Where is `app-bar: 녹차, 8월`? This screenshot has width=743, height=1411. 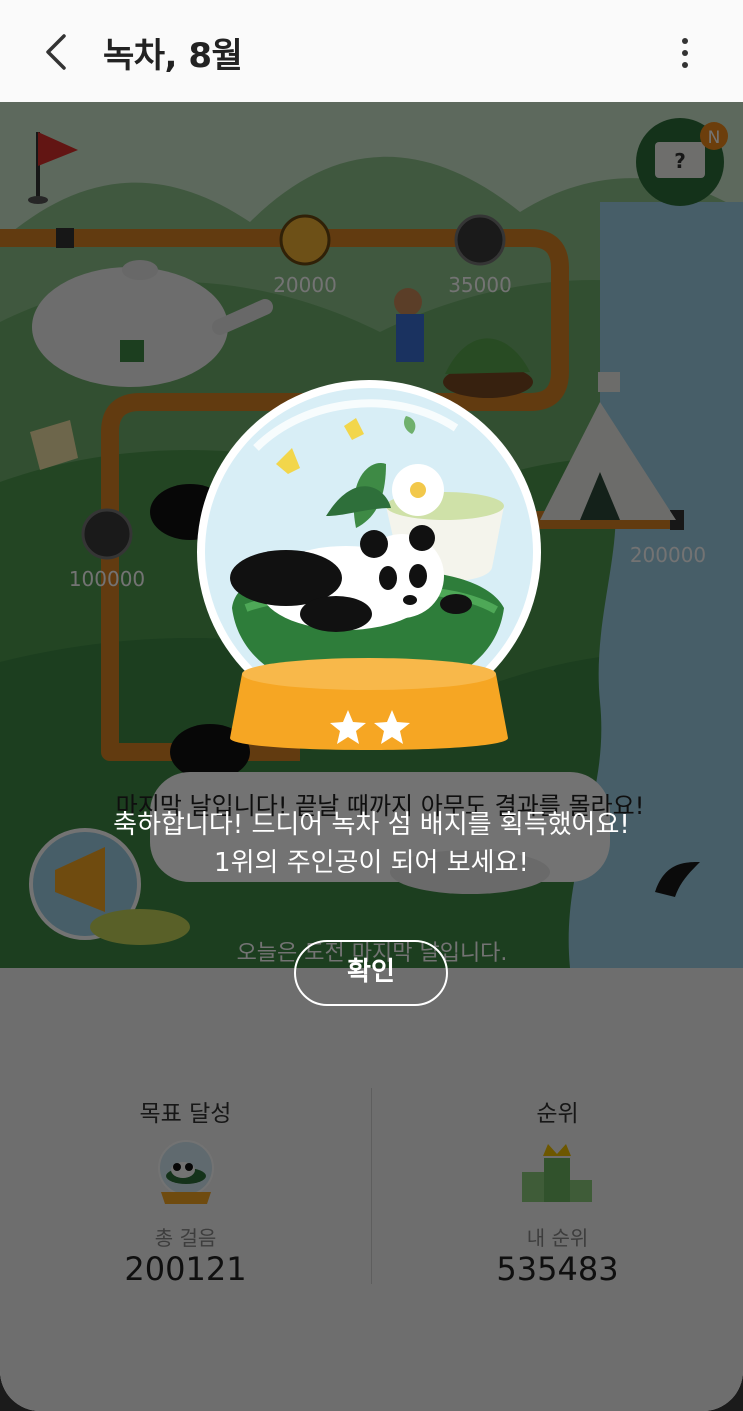
app-bar: 녹차, 8월 is located at coordinates (371, 51).